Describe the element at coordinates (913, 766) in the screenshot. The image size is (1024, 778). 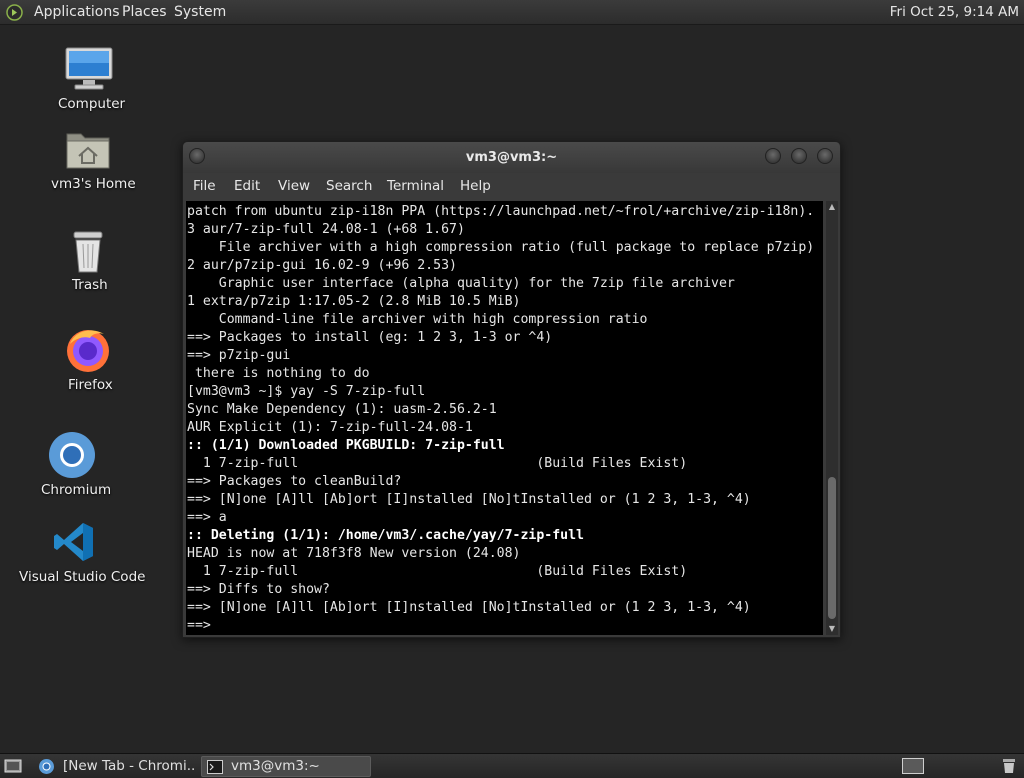
I see `workspace-switcher` at that location.